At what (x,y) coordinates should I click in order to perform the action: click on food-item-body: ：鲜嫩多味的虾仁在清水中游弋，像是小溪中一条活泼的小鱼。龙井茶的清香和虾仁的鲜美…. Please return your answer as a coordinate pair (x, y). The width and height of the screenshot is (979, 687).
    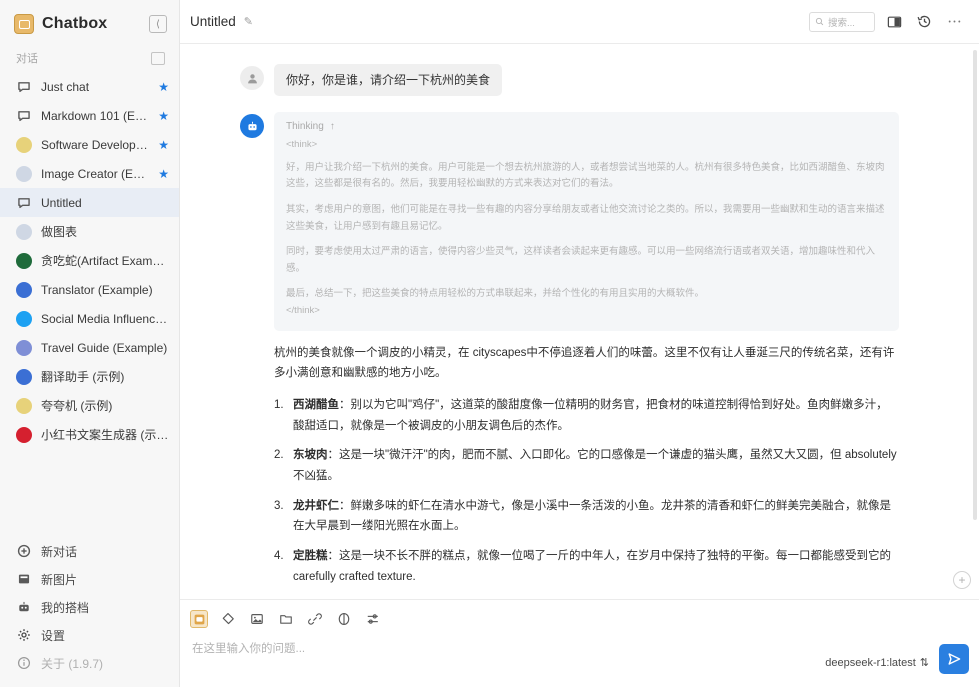
    Looking at the image, I should click on (592, 516).